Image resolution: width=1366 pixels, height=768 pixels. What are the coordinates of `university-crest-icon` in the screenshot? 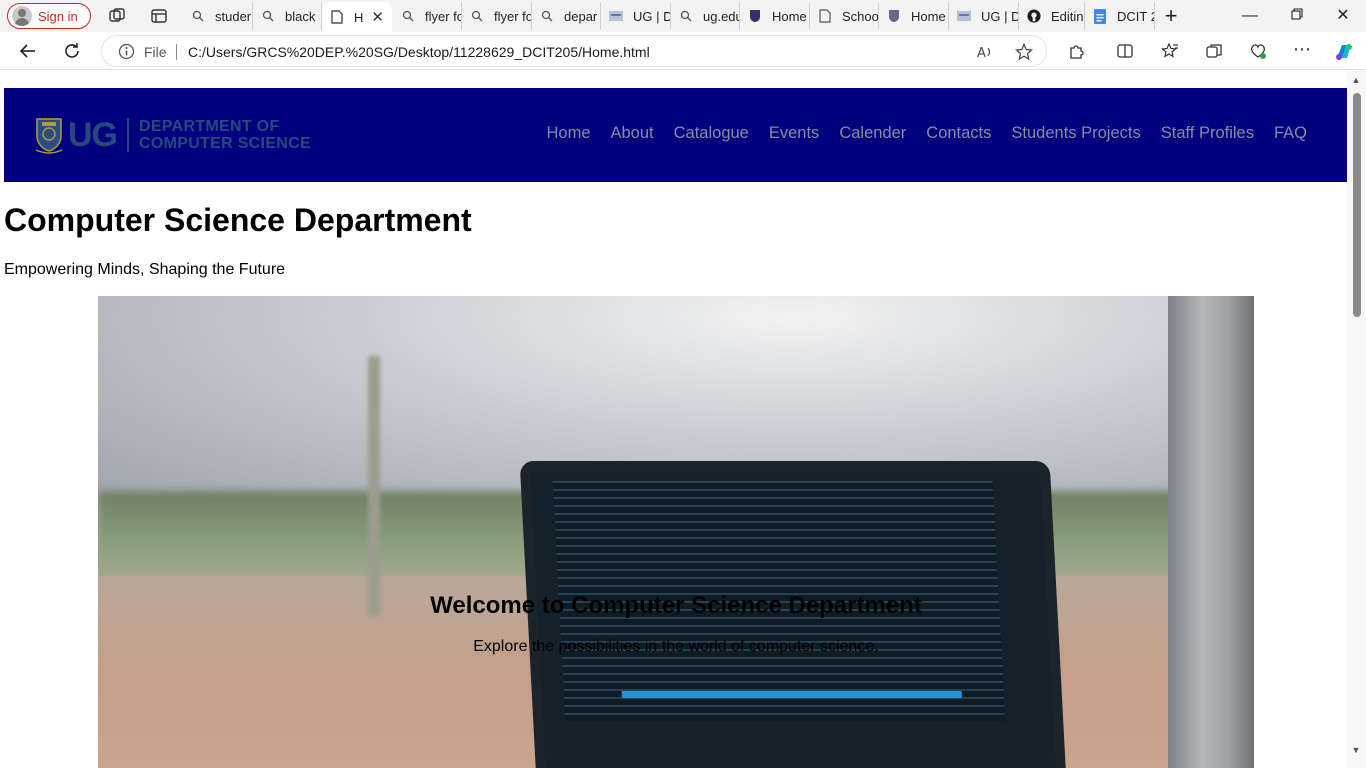 It's located at (49, 135).